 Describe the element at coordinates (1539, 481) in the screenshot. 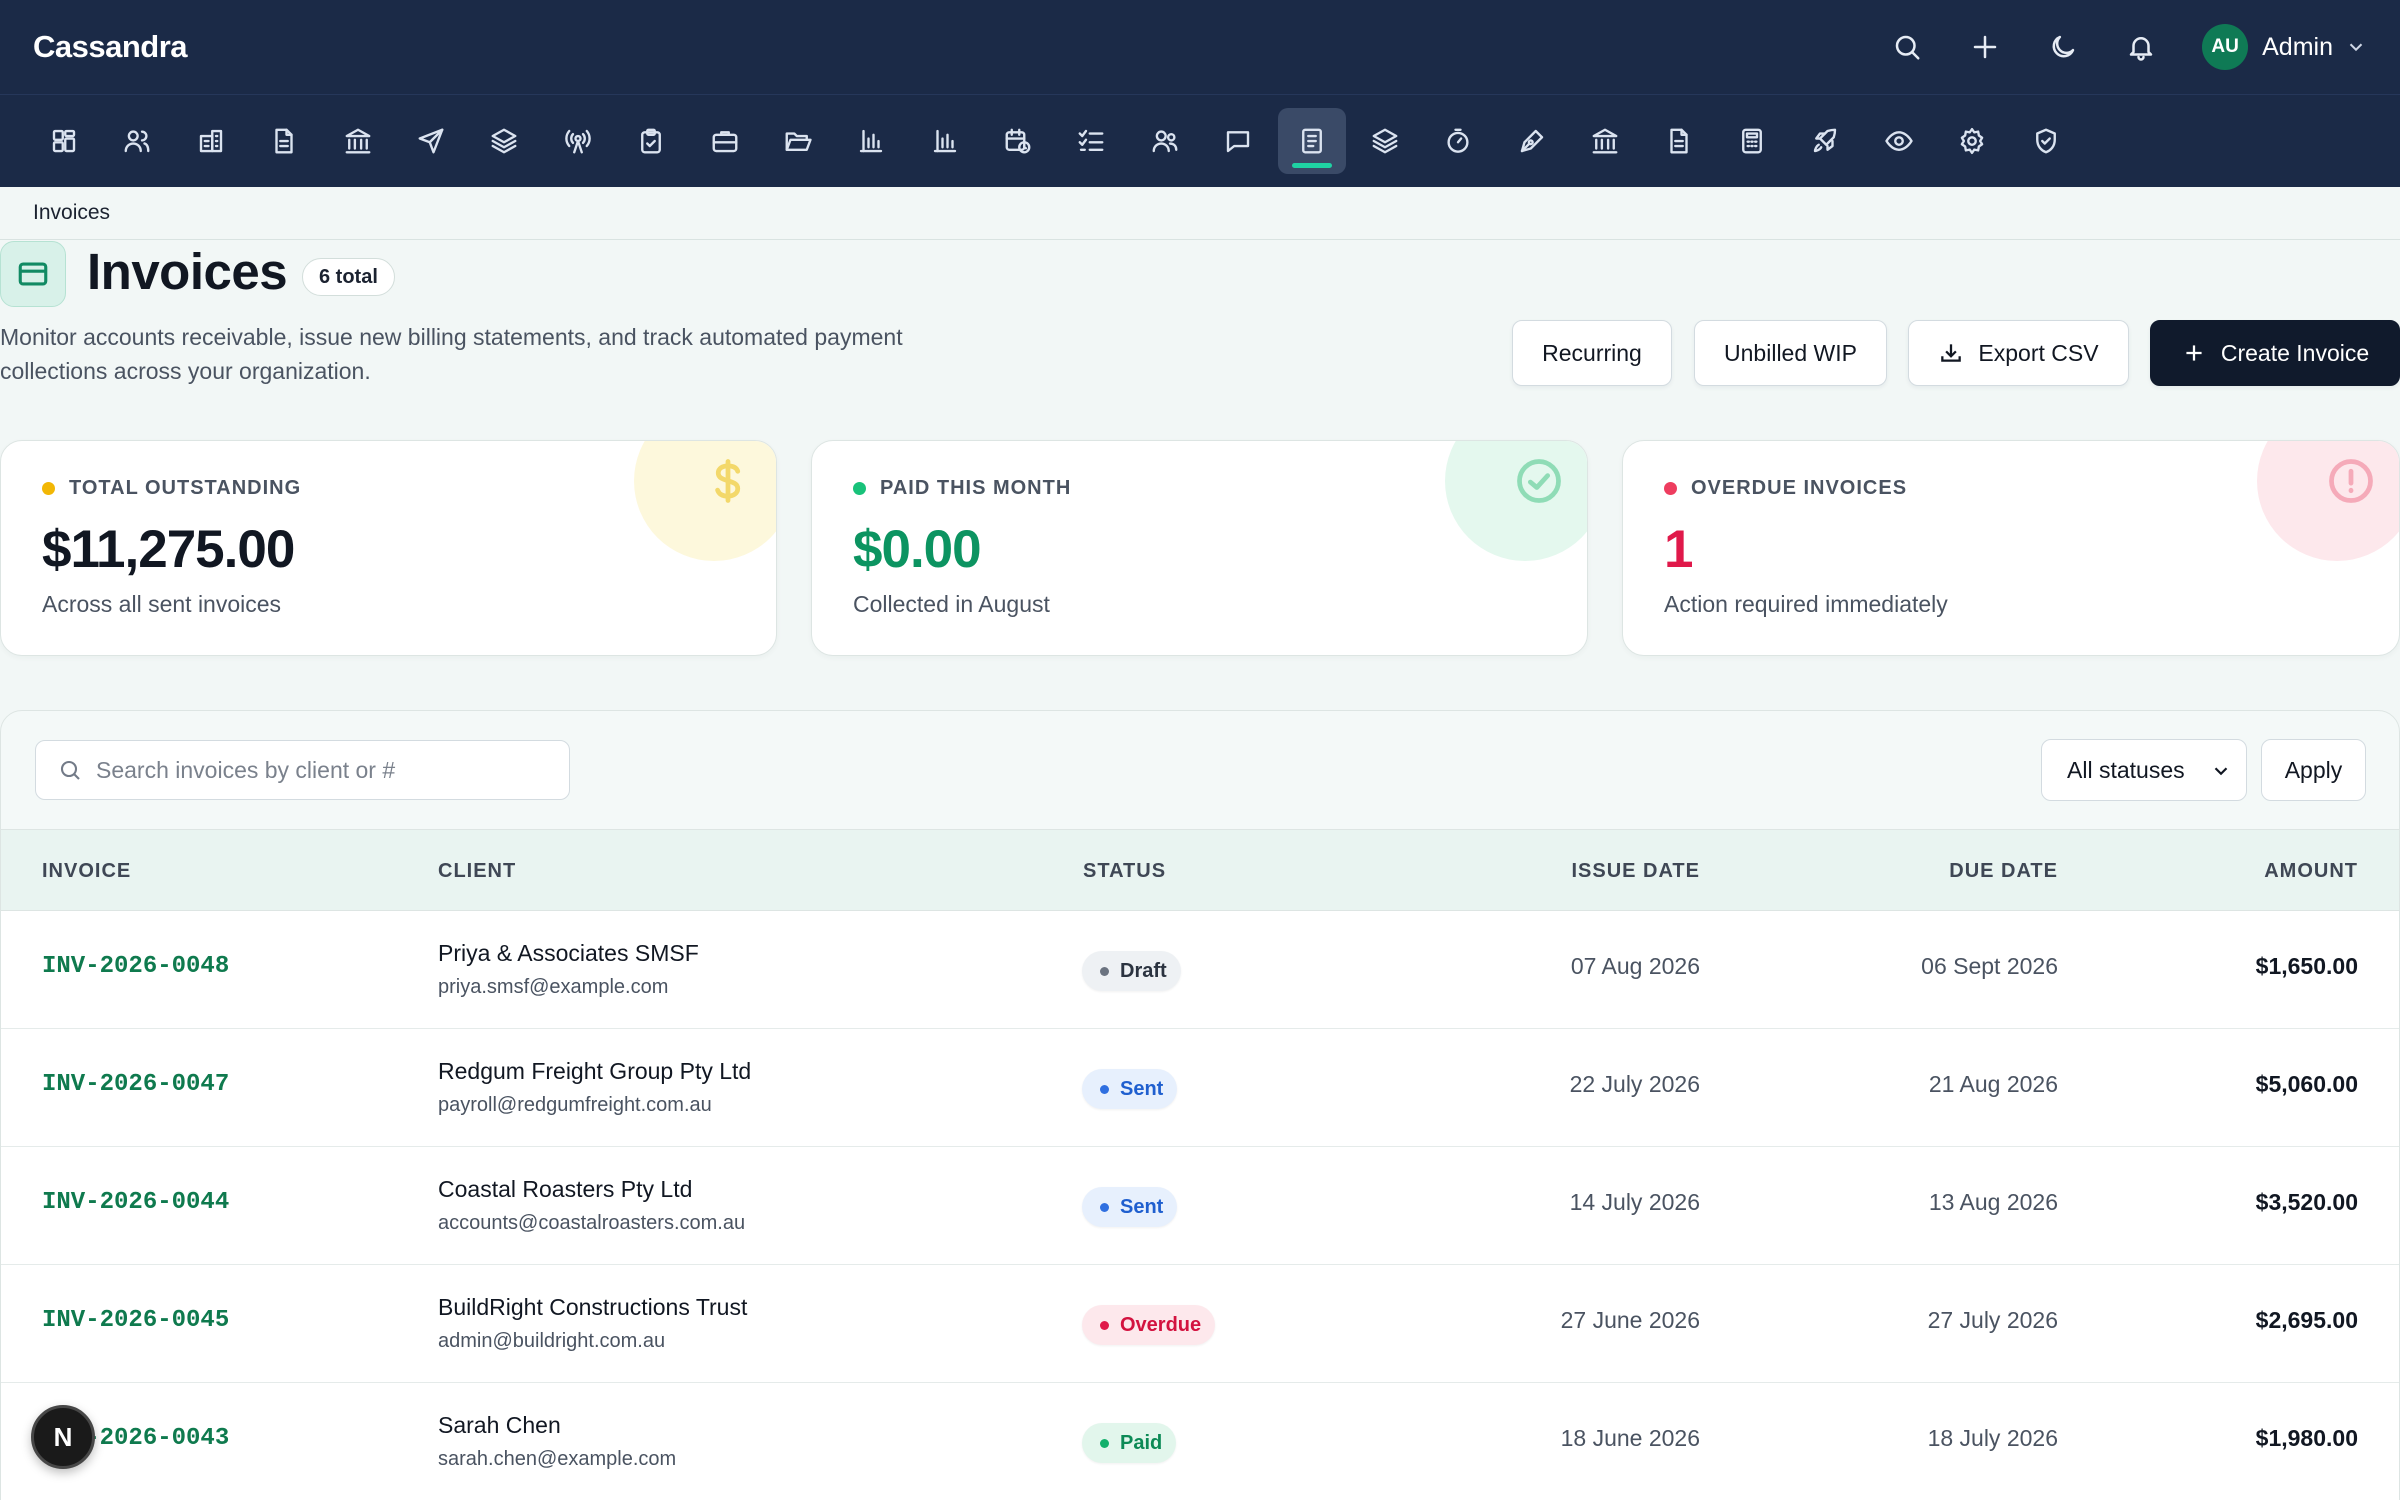

I see `check-circle-icon` at that location.